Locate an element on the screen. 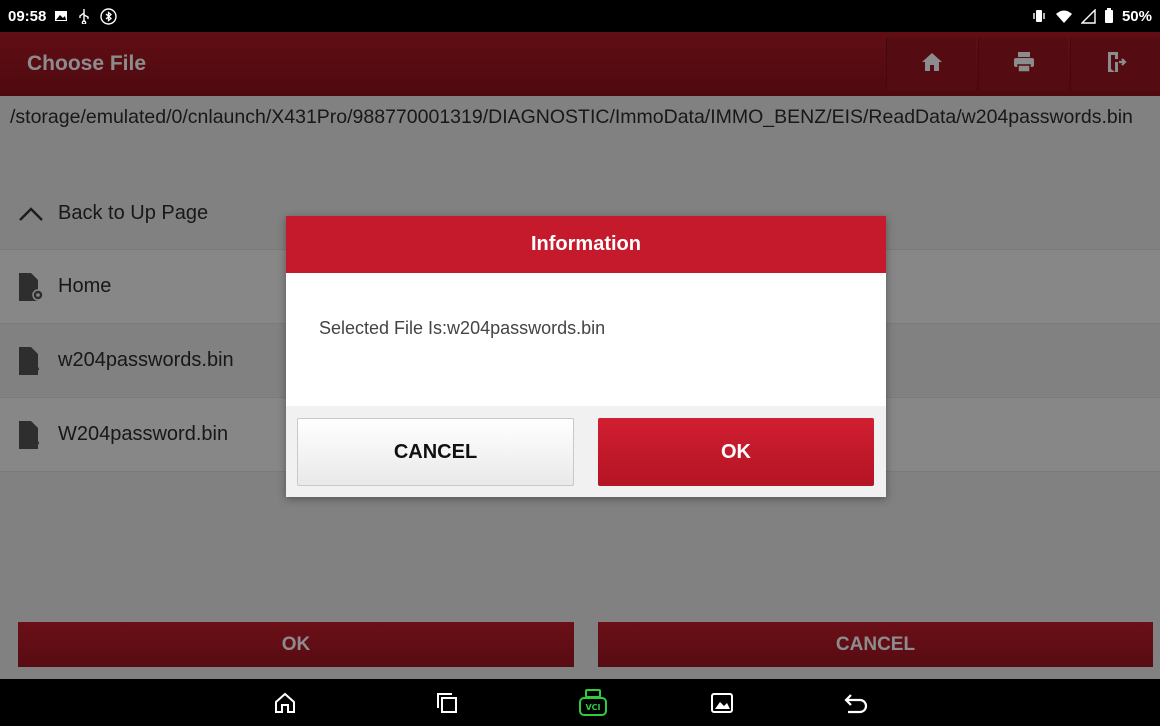 This screenshot has width=1160, height=726. dialog-message: Selected File Is:w204passwords.bin is located at coordinates (462, 328).